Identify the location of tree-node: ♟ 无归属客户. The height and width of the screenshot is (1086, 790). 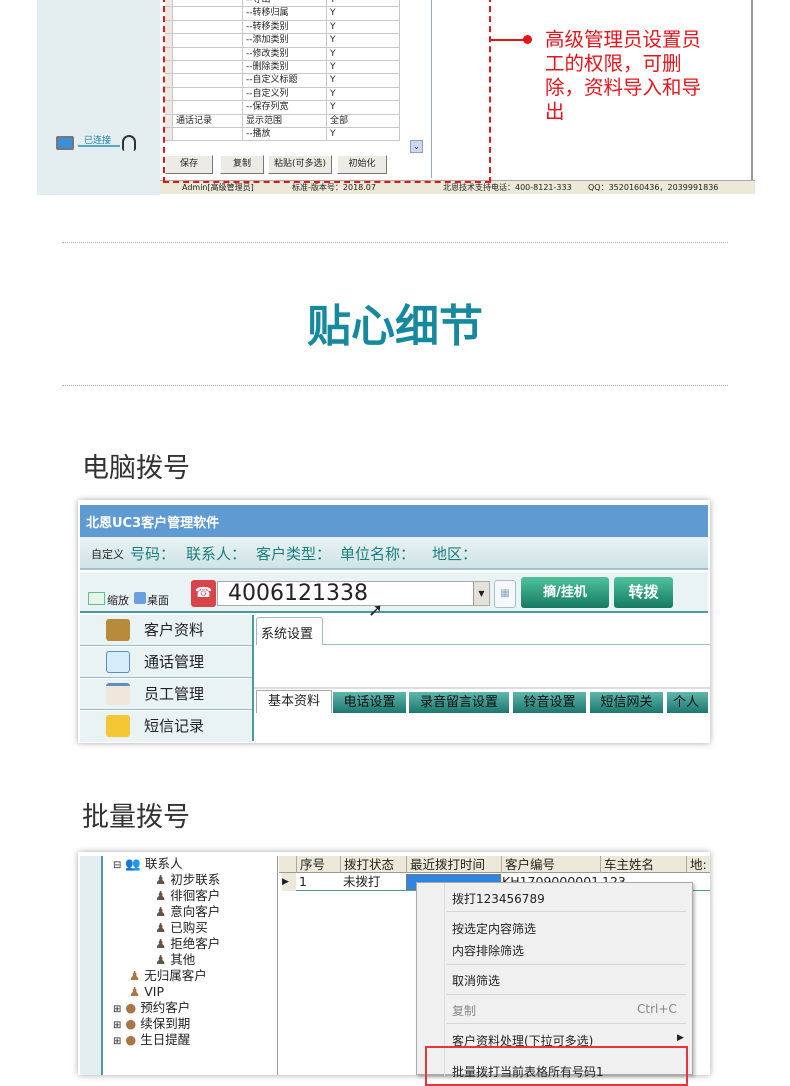
(168, 976).